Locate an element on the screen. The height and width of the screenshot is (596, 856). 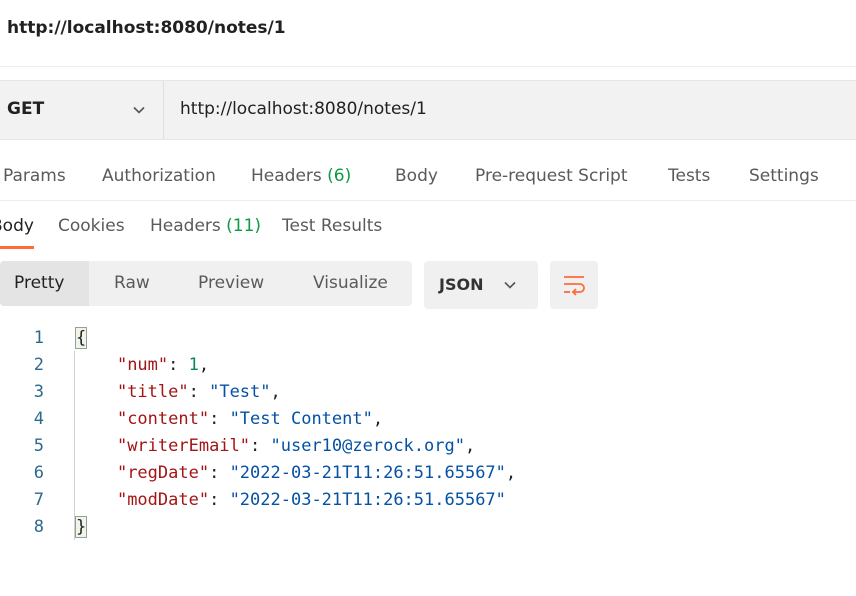
view-preview-label: Preview is located at coordinates (231, 283).